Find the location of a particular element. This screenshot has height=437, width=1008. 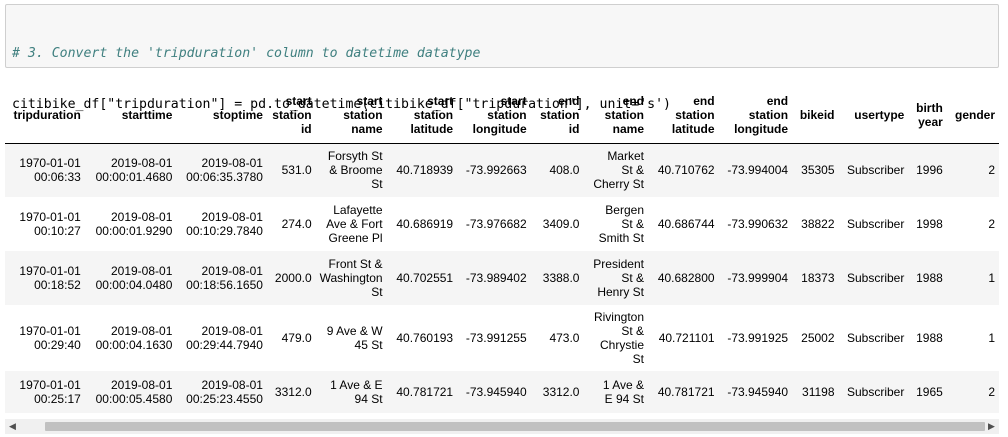

table-cell: 1998 is located at coordinates (927, 224).